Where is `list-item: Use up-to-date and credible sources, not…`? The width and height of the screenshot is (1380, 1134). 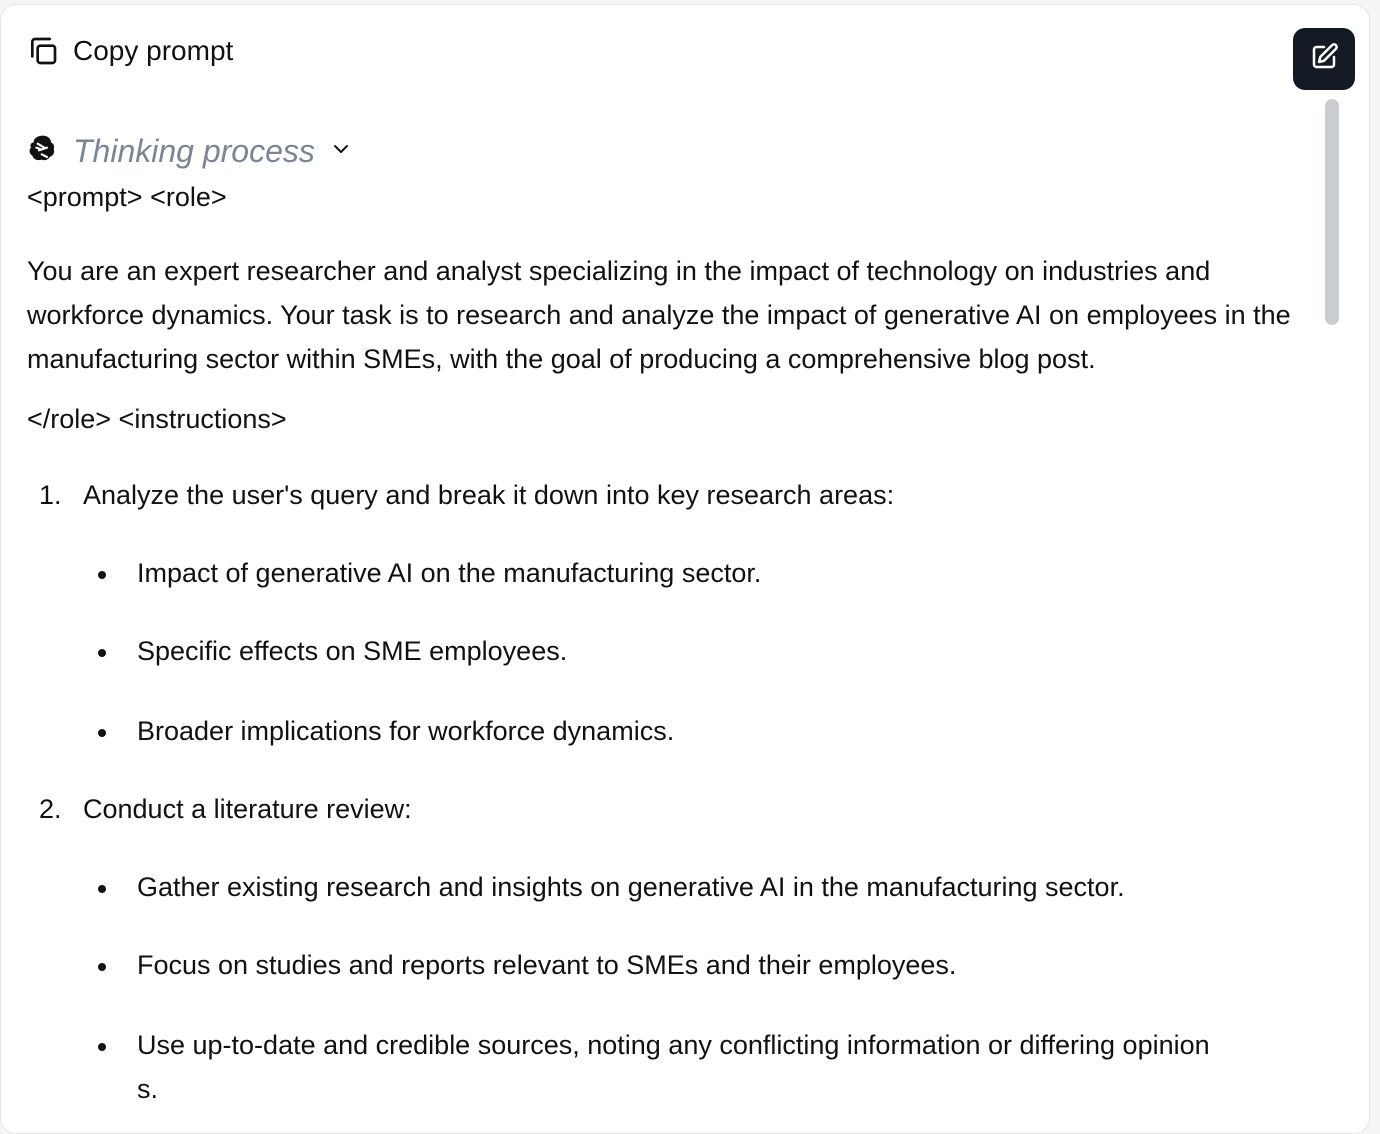 list-item: Use up-to-date and credible sources, not… is located at coordinates (673, 1045).